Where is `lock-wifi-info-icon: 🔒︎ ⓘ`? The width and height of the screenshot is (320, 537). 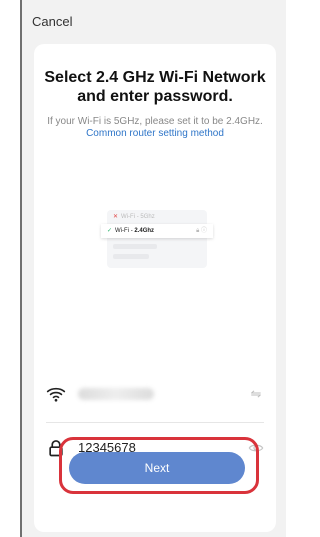 lock-wifi-info-icon: 🔒︎ ⓘ is located at coordinates (201, 231).